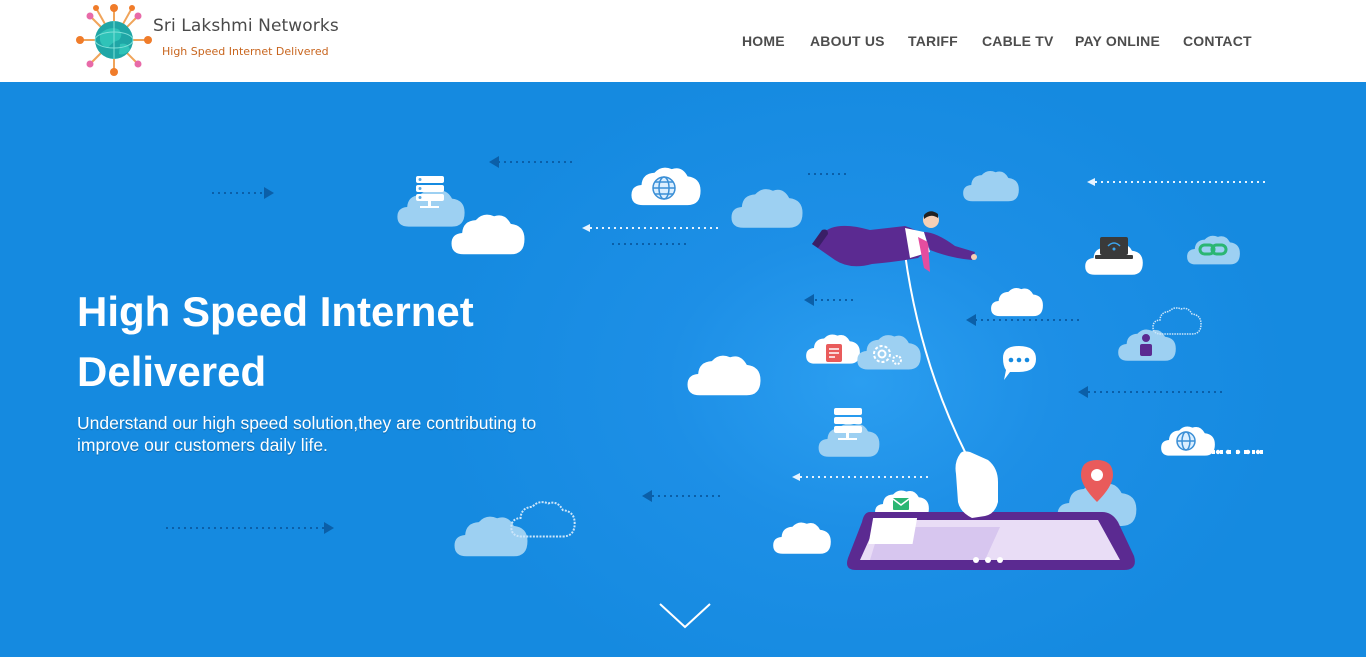 The width and height of the screenshot is (1366, 657). What do you see at coordinates (172, 371) in the screenshot?
I see `hero-title-line2: Delivered` at bounding box center [172, 371].